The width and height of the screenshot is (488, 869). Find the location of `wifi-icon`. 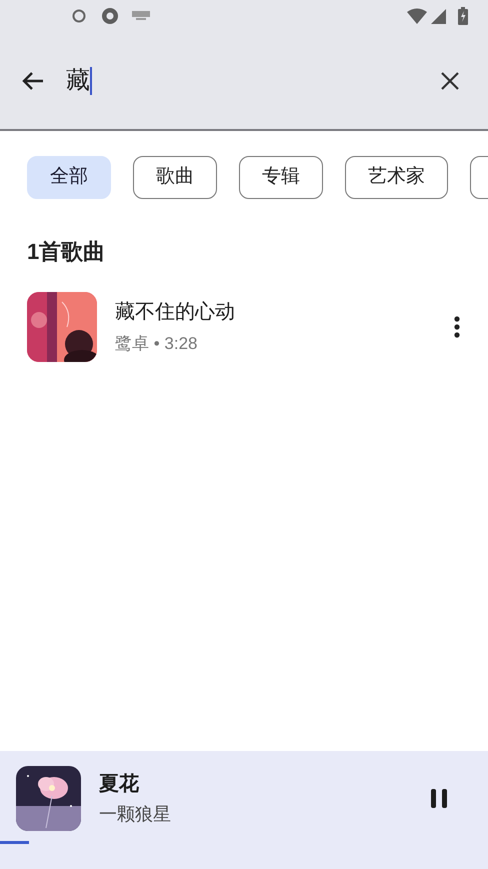

wifi-icon is located at coordinates (417, 16).